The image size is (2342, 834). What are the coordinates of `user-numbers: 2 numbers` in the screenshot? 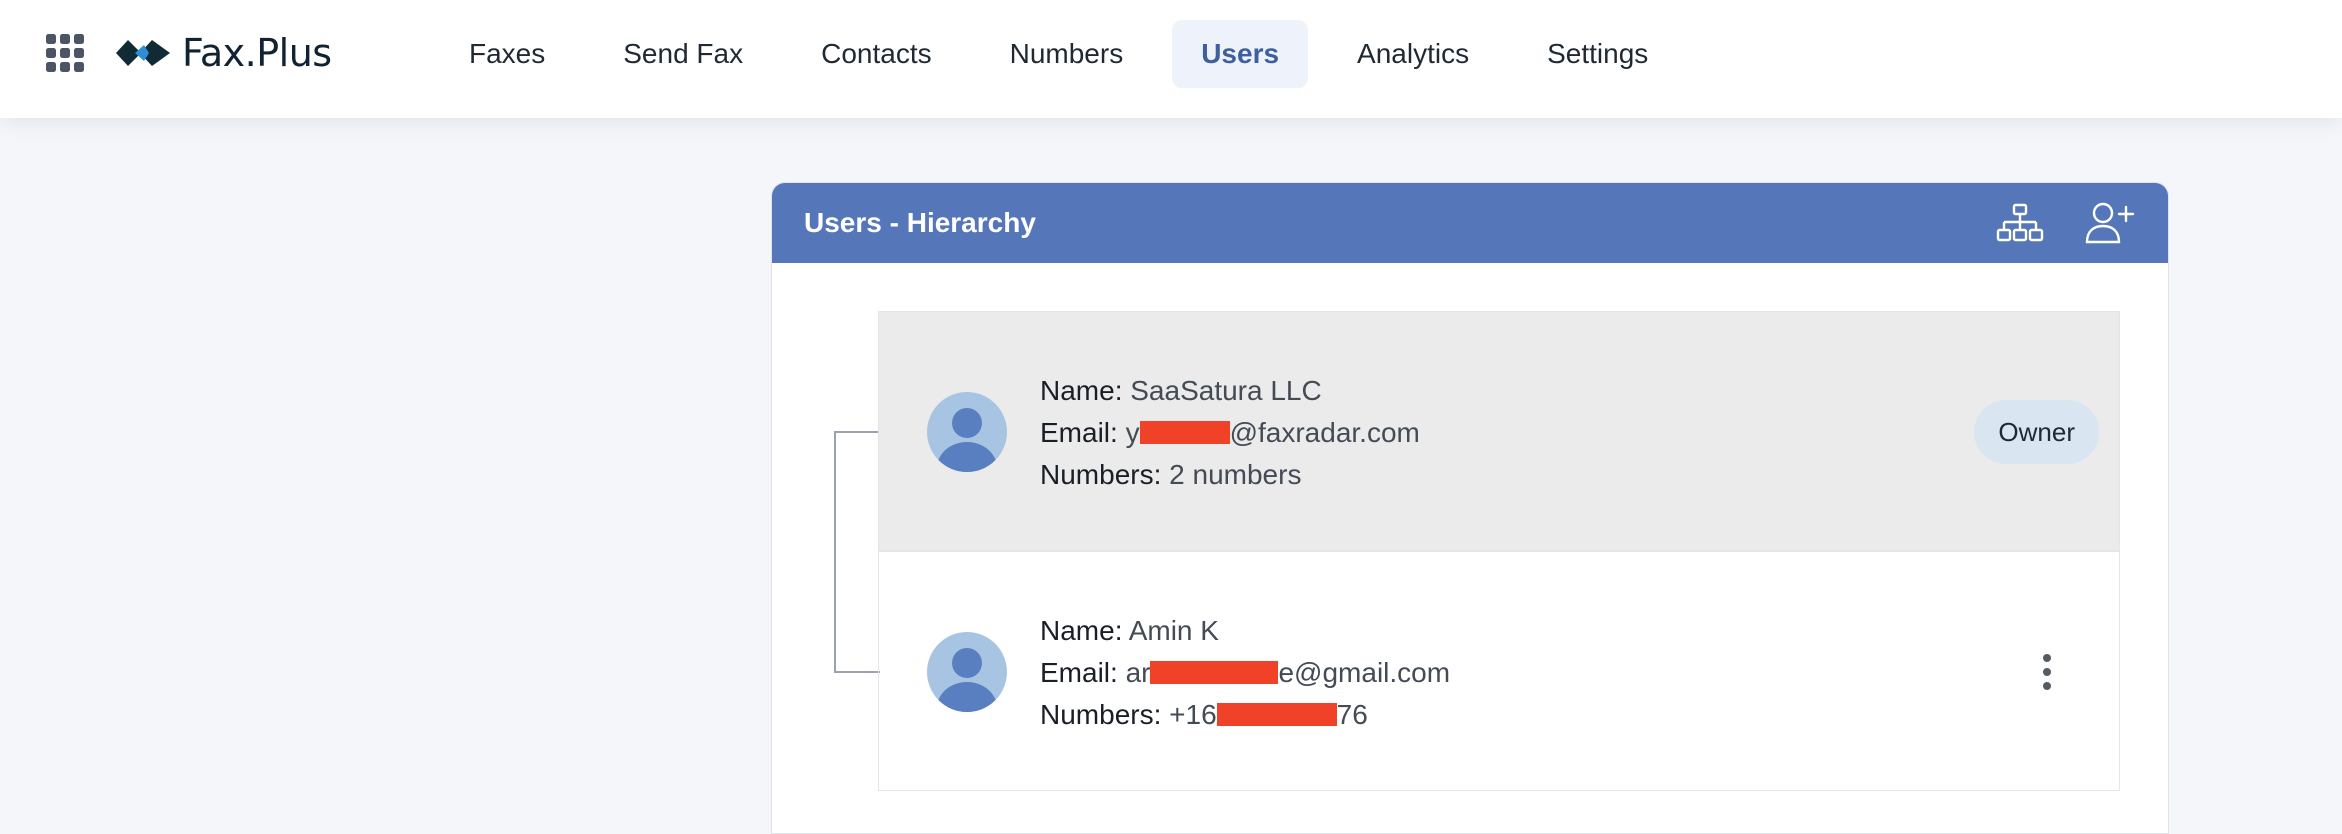 It's located at (1235, 474).